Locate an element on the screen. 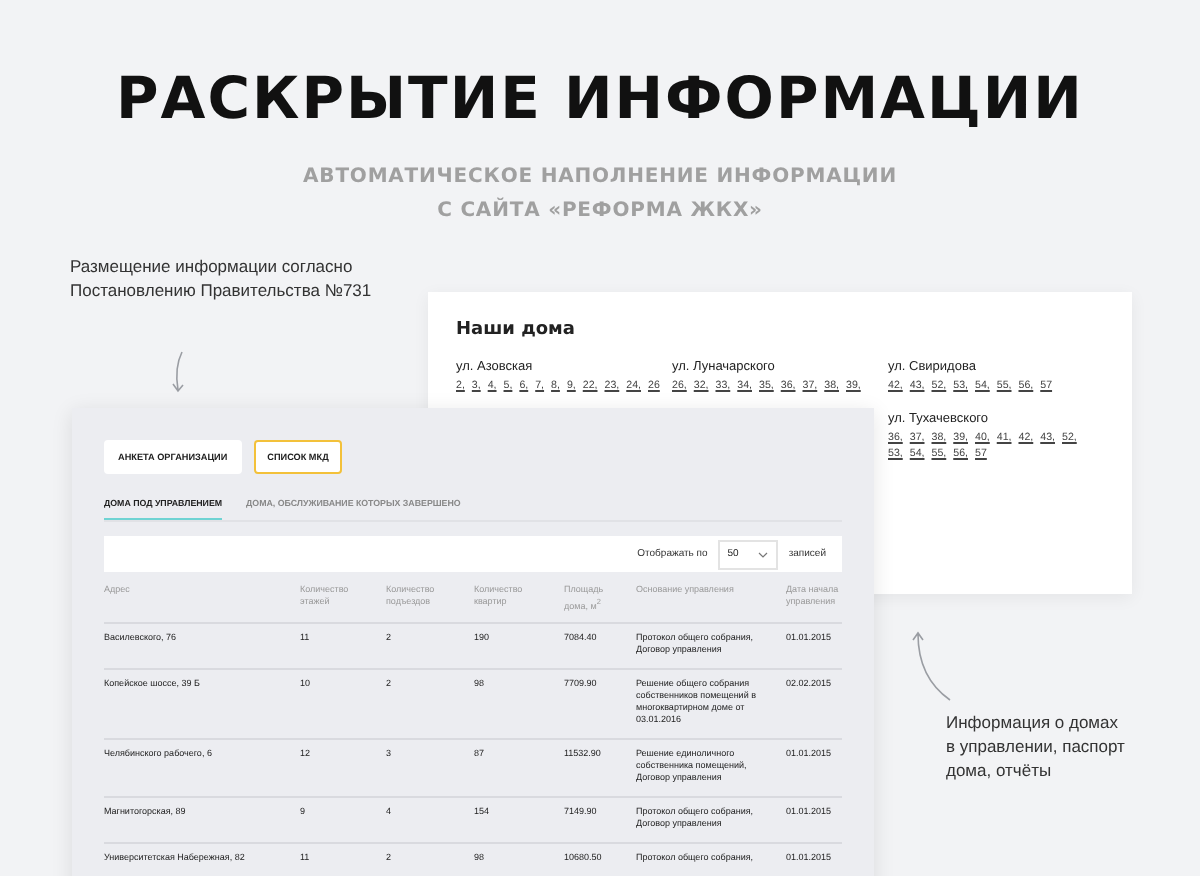 Image resolution: width=1200 pixels, height=876 pixels. page-subtitle: АВТОМАТИЧЕСКОЕ НАПОЛНЕНИЕ ИНФОРМАЦИИ С САЙТА «РЕФОРМА ЖКХ» is located at coordinates (600, 195).